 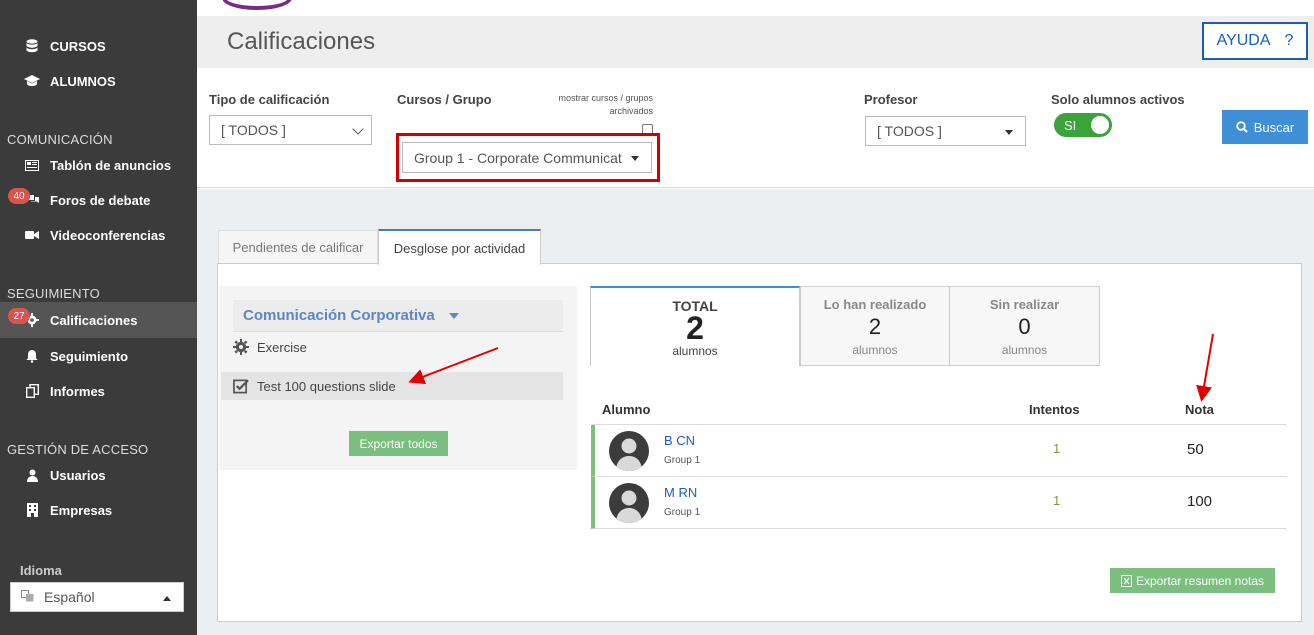 I want to click on sidebar-item-foros: 40 Foros de debate, so click(x=98, y=200).